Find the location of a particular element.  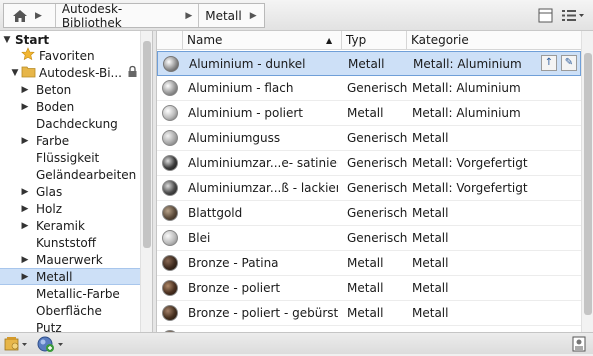

table-row: Blei Generisch Metall is located at coordinates (369, 238).